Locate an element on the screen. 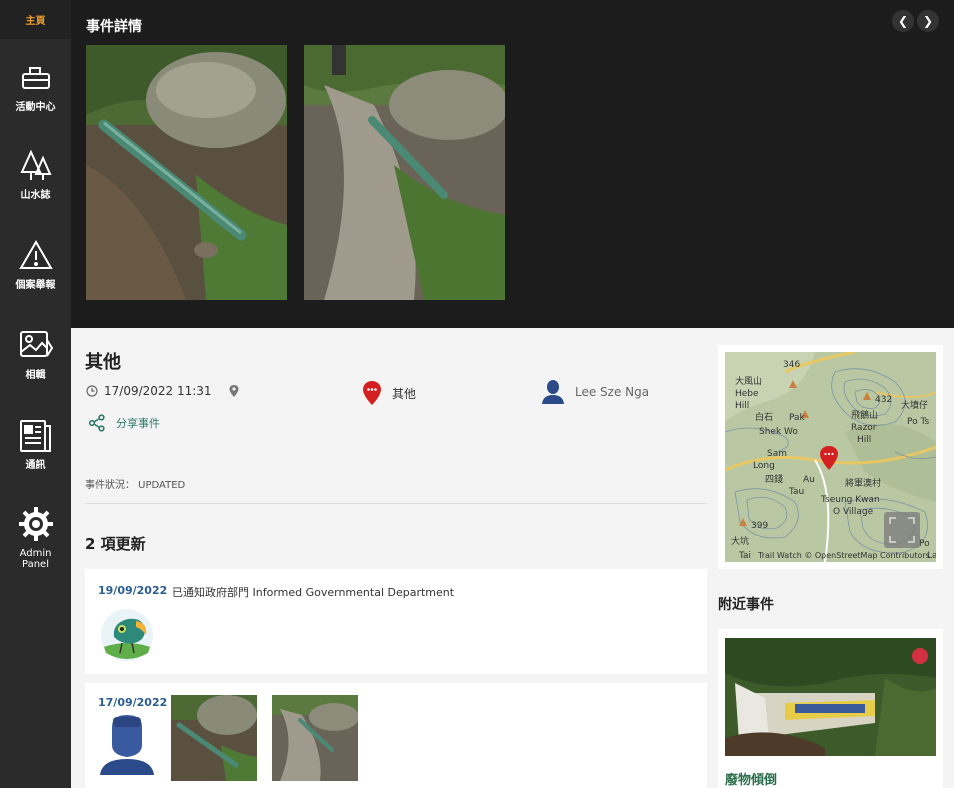 The width and height of the screenshot is (954, 788). update-date: 19/09/2022 is located at coordinates (133, 590).